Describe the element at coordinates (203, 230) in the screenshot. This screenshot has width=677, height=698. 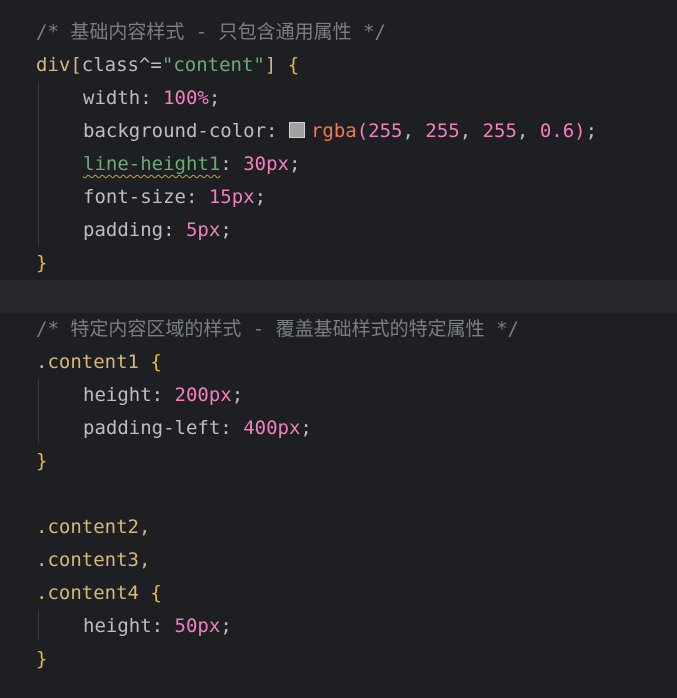
I see `value: 5px` at that location.